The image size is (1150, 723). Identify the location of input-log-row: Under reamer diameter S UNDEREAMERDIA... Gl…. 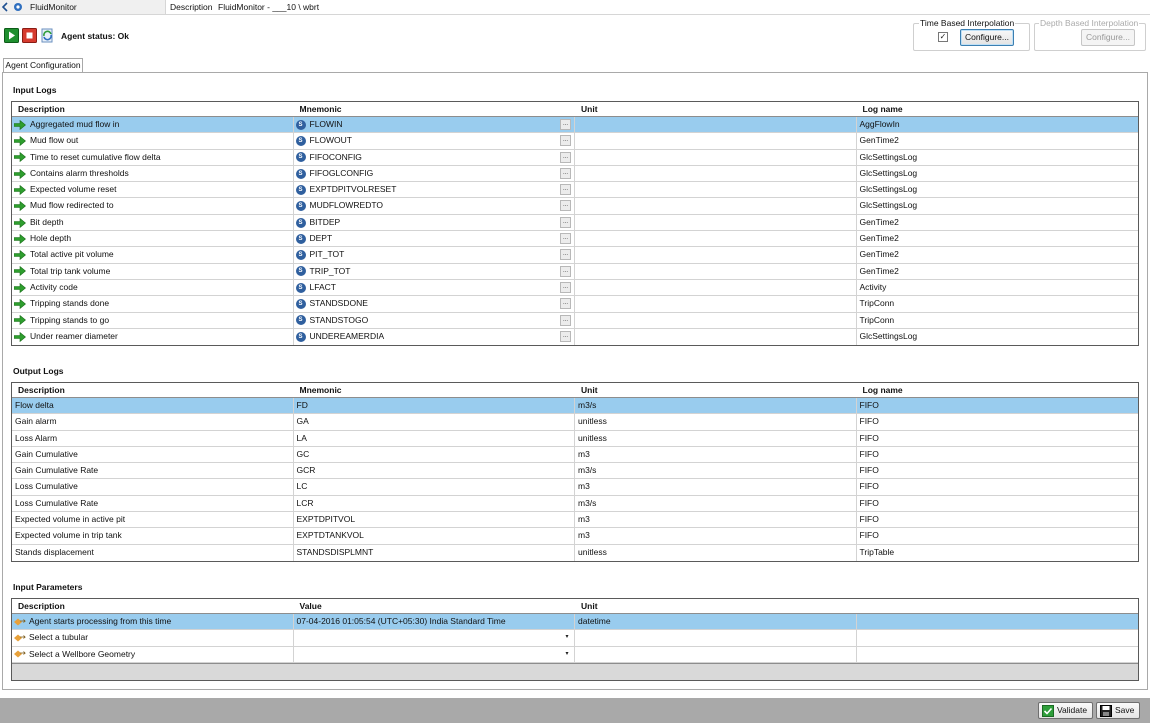
(575, 337).